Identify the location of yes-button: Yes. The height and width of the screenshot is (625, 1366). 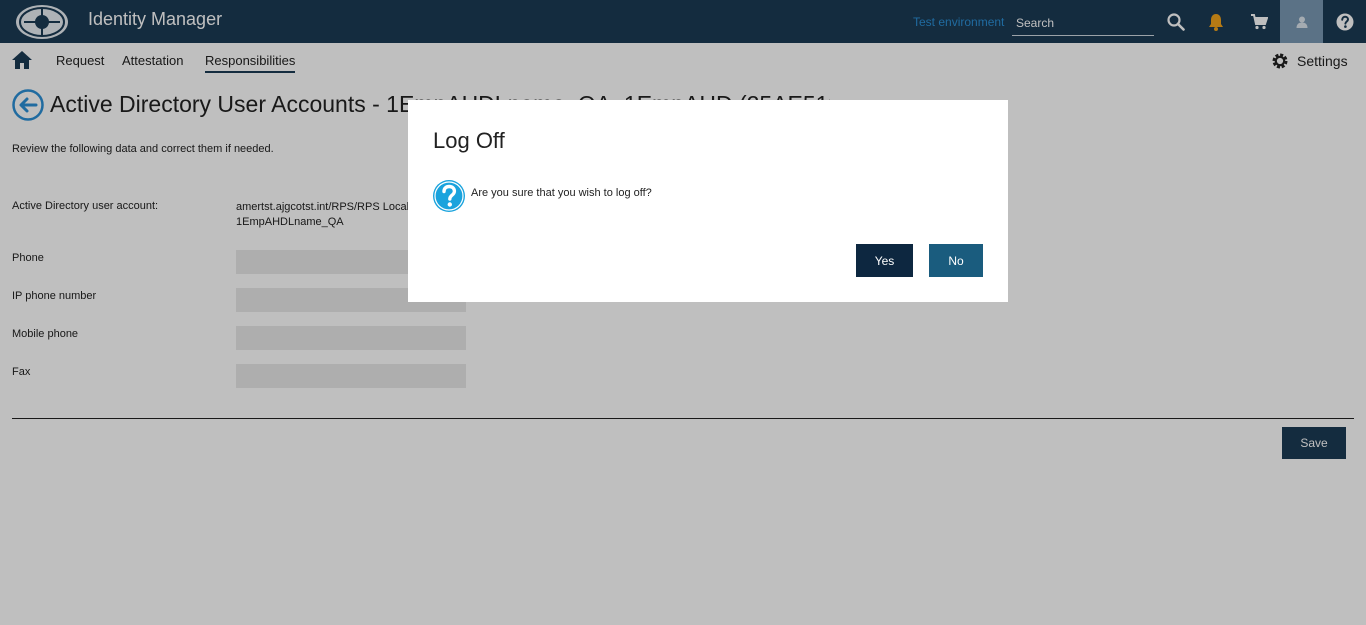
(884, 260).